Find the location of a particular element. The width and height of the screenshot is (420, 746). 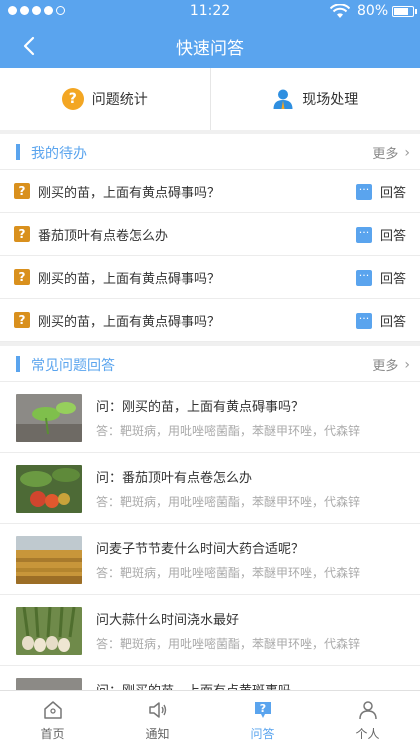

tab-bar: 首页 通知 ? 问答 个人 is located at coordinates (210, 718).